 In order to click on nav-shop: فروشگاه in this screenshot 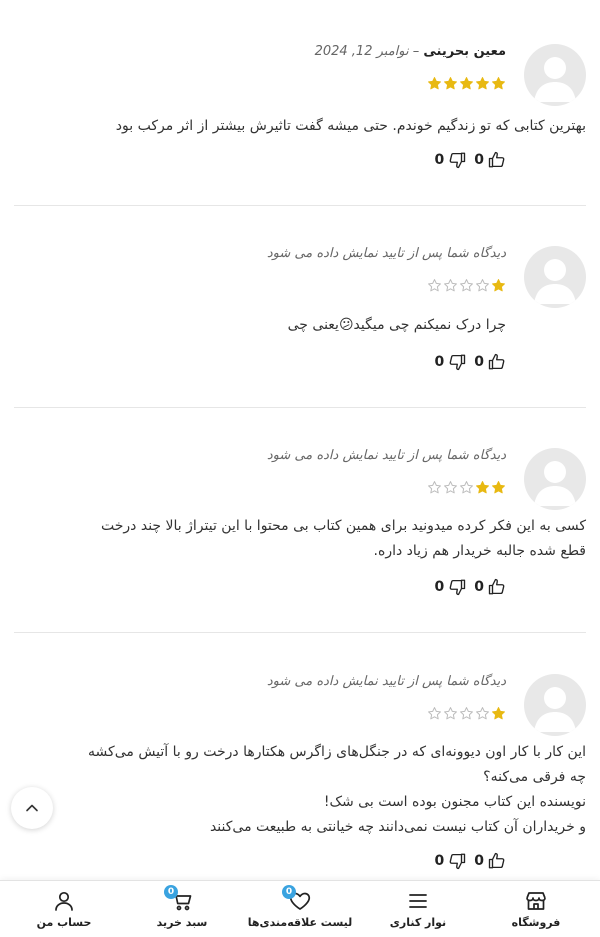, I will do `click(536, 909)`.